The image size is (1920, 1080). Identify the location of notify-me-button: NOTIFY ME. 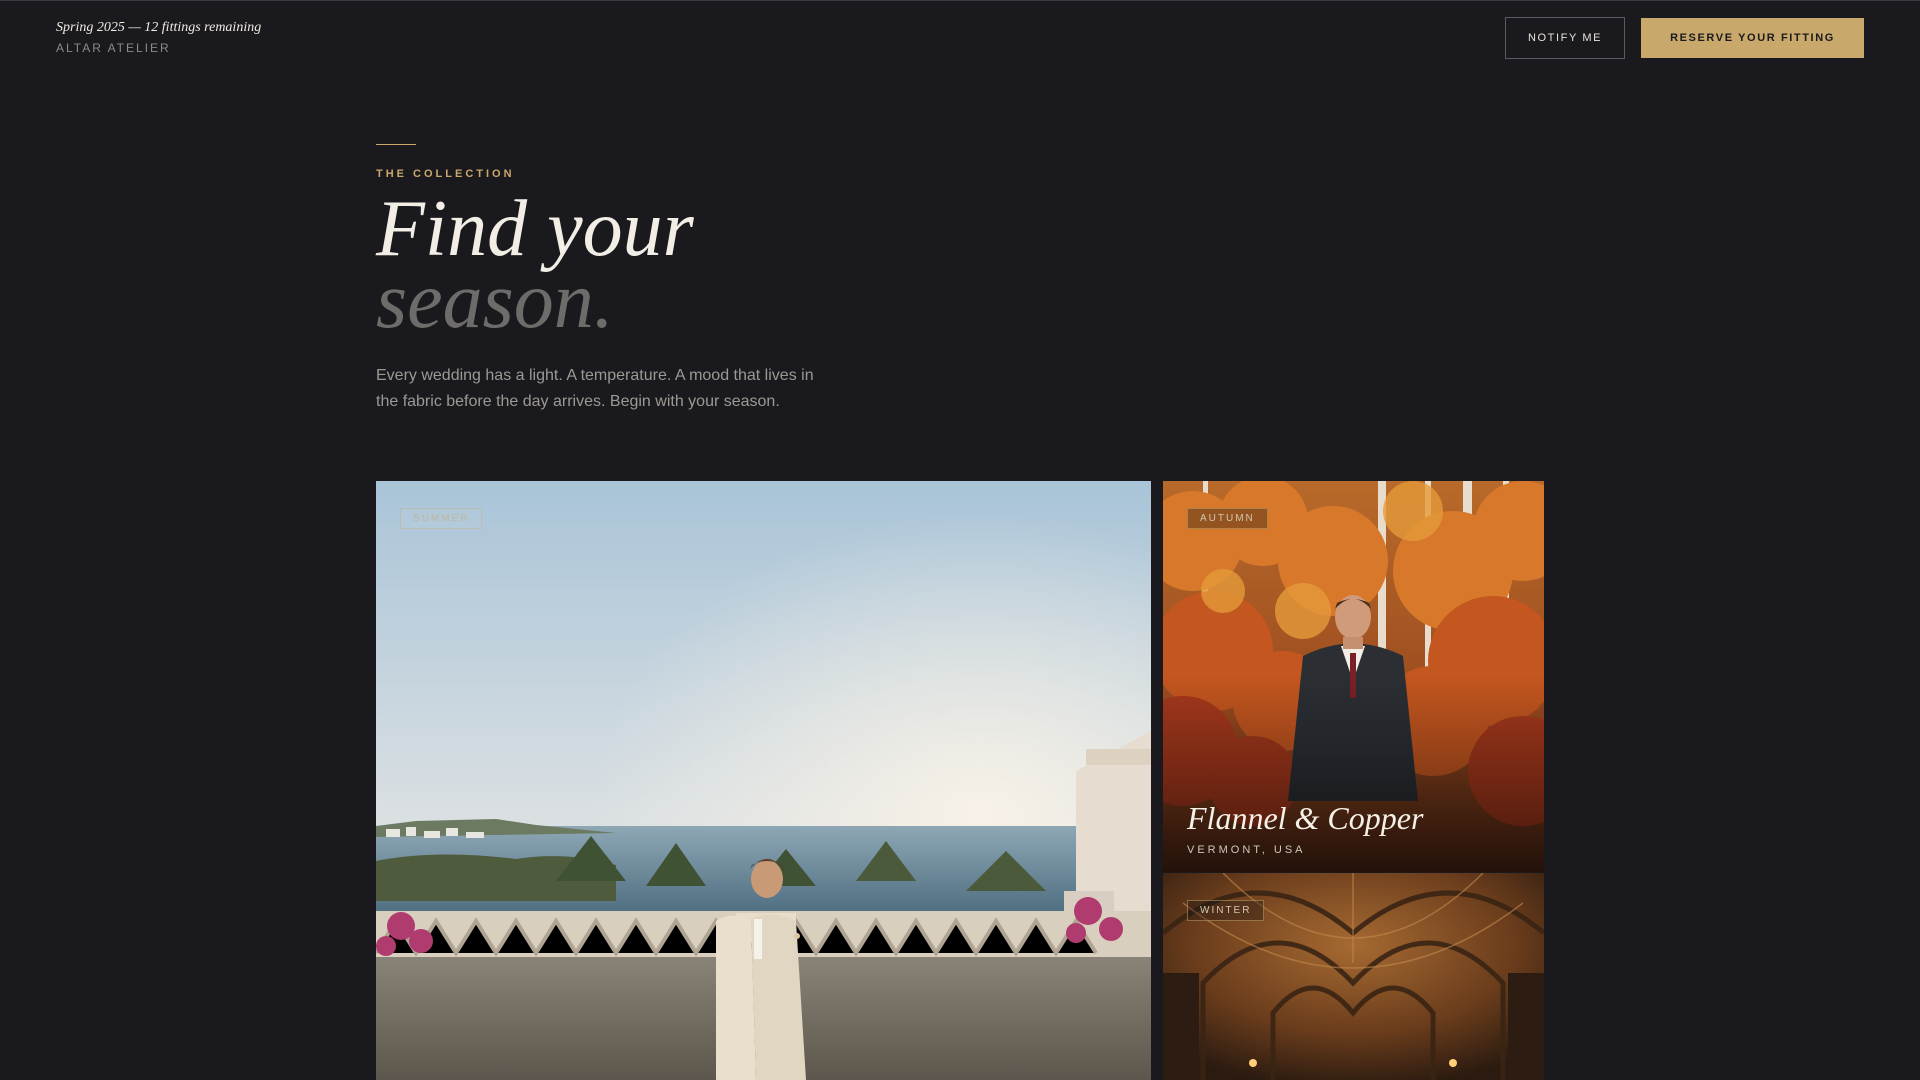
(1565, 38).